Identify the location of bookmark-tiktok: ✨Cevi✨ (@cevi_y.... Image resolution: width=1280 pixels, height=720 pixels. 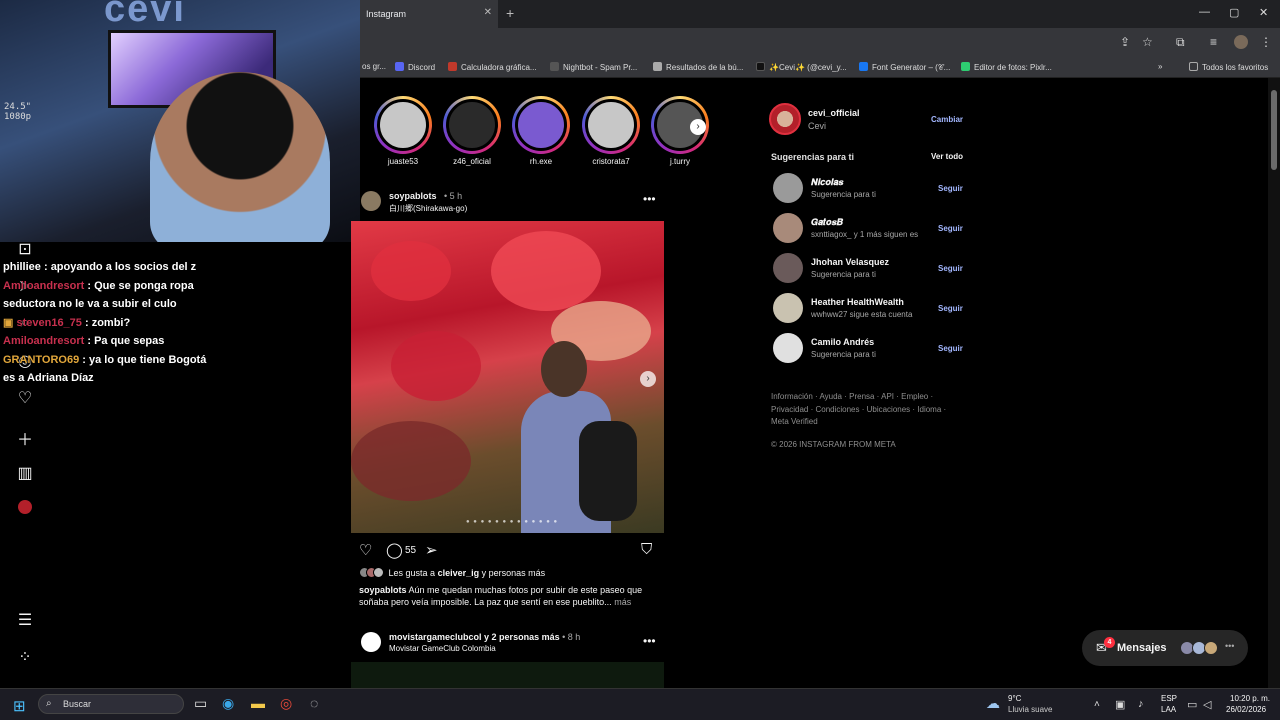
(801, 67).